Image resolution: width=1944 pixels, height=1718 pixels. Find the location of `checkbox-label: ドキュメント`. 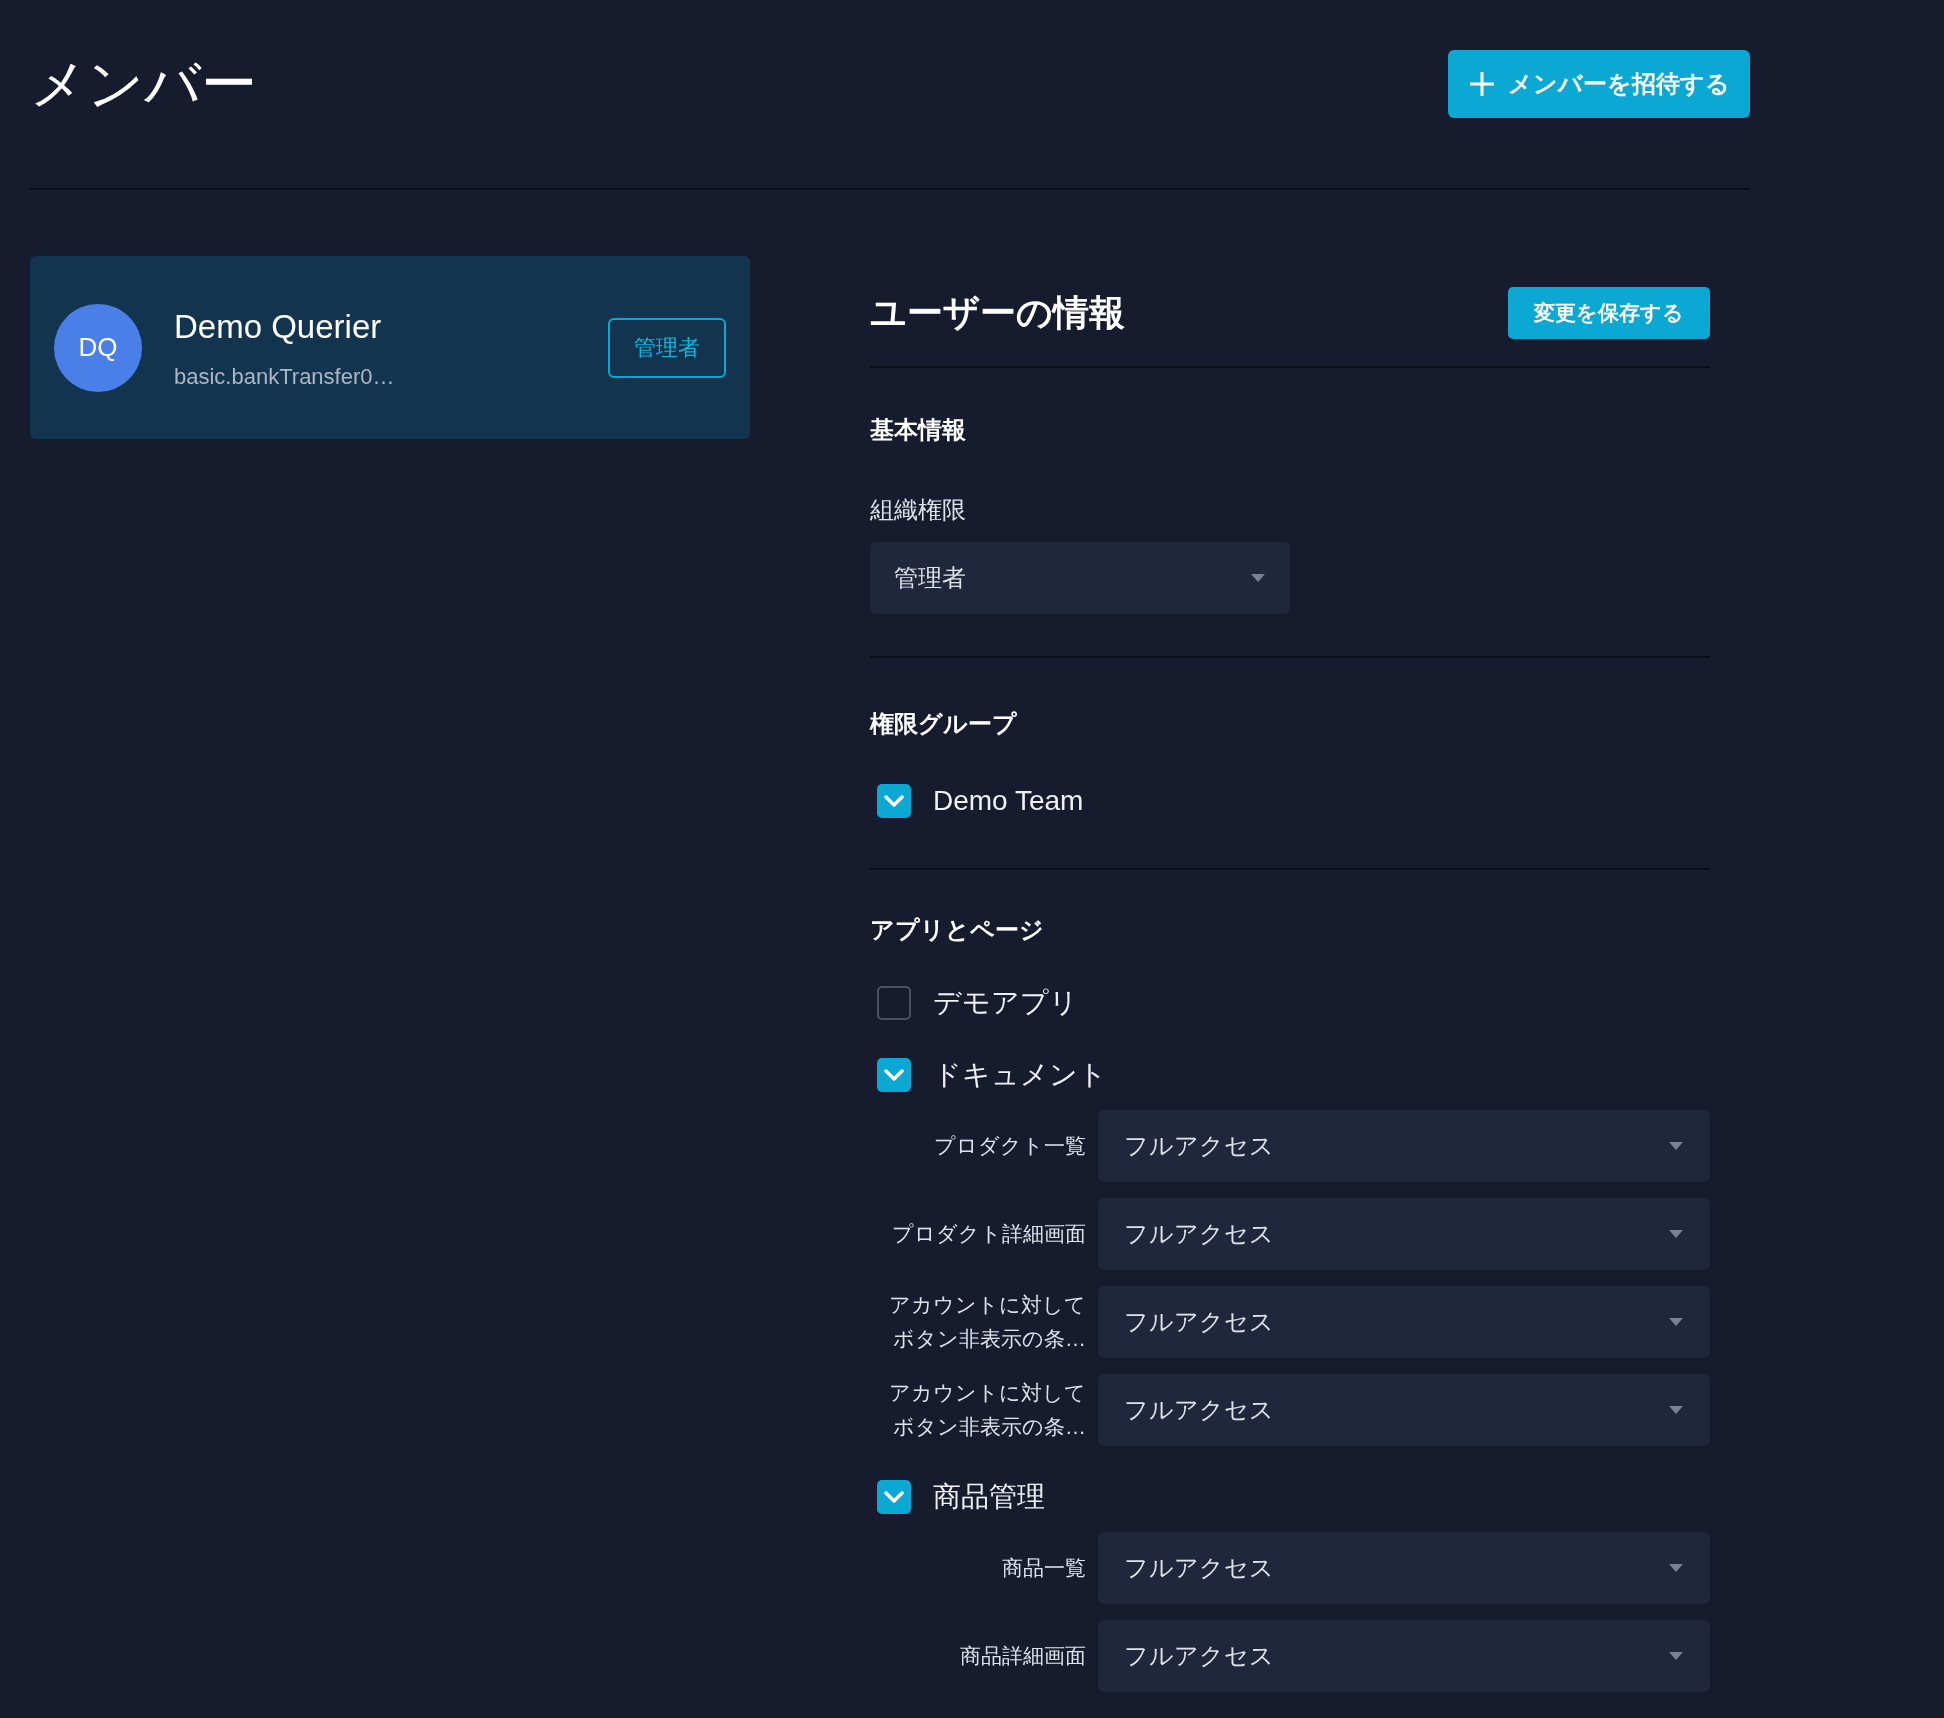

checkbox-label: ドキュメント is located at coordinates (1020, 1075).